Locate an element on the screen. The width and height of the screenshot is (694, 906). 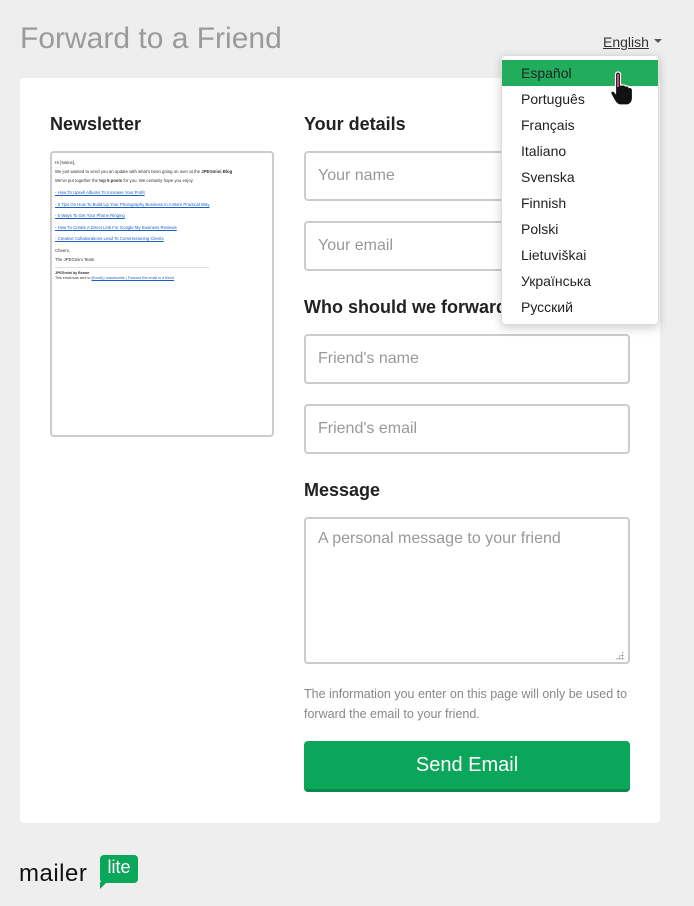
preview-team: The JPEGmini Team is located at coordinates (75, 259).